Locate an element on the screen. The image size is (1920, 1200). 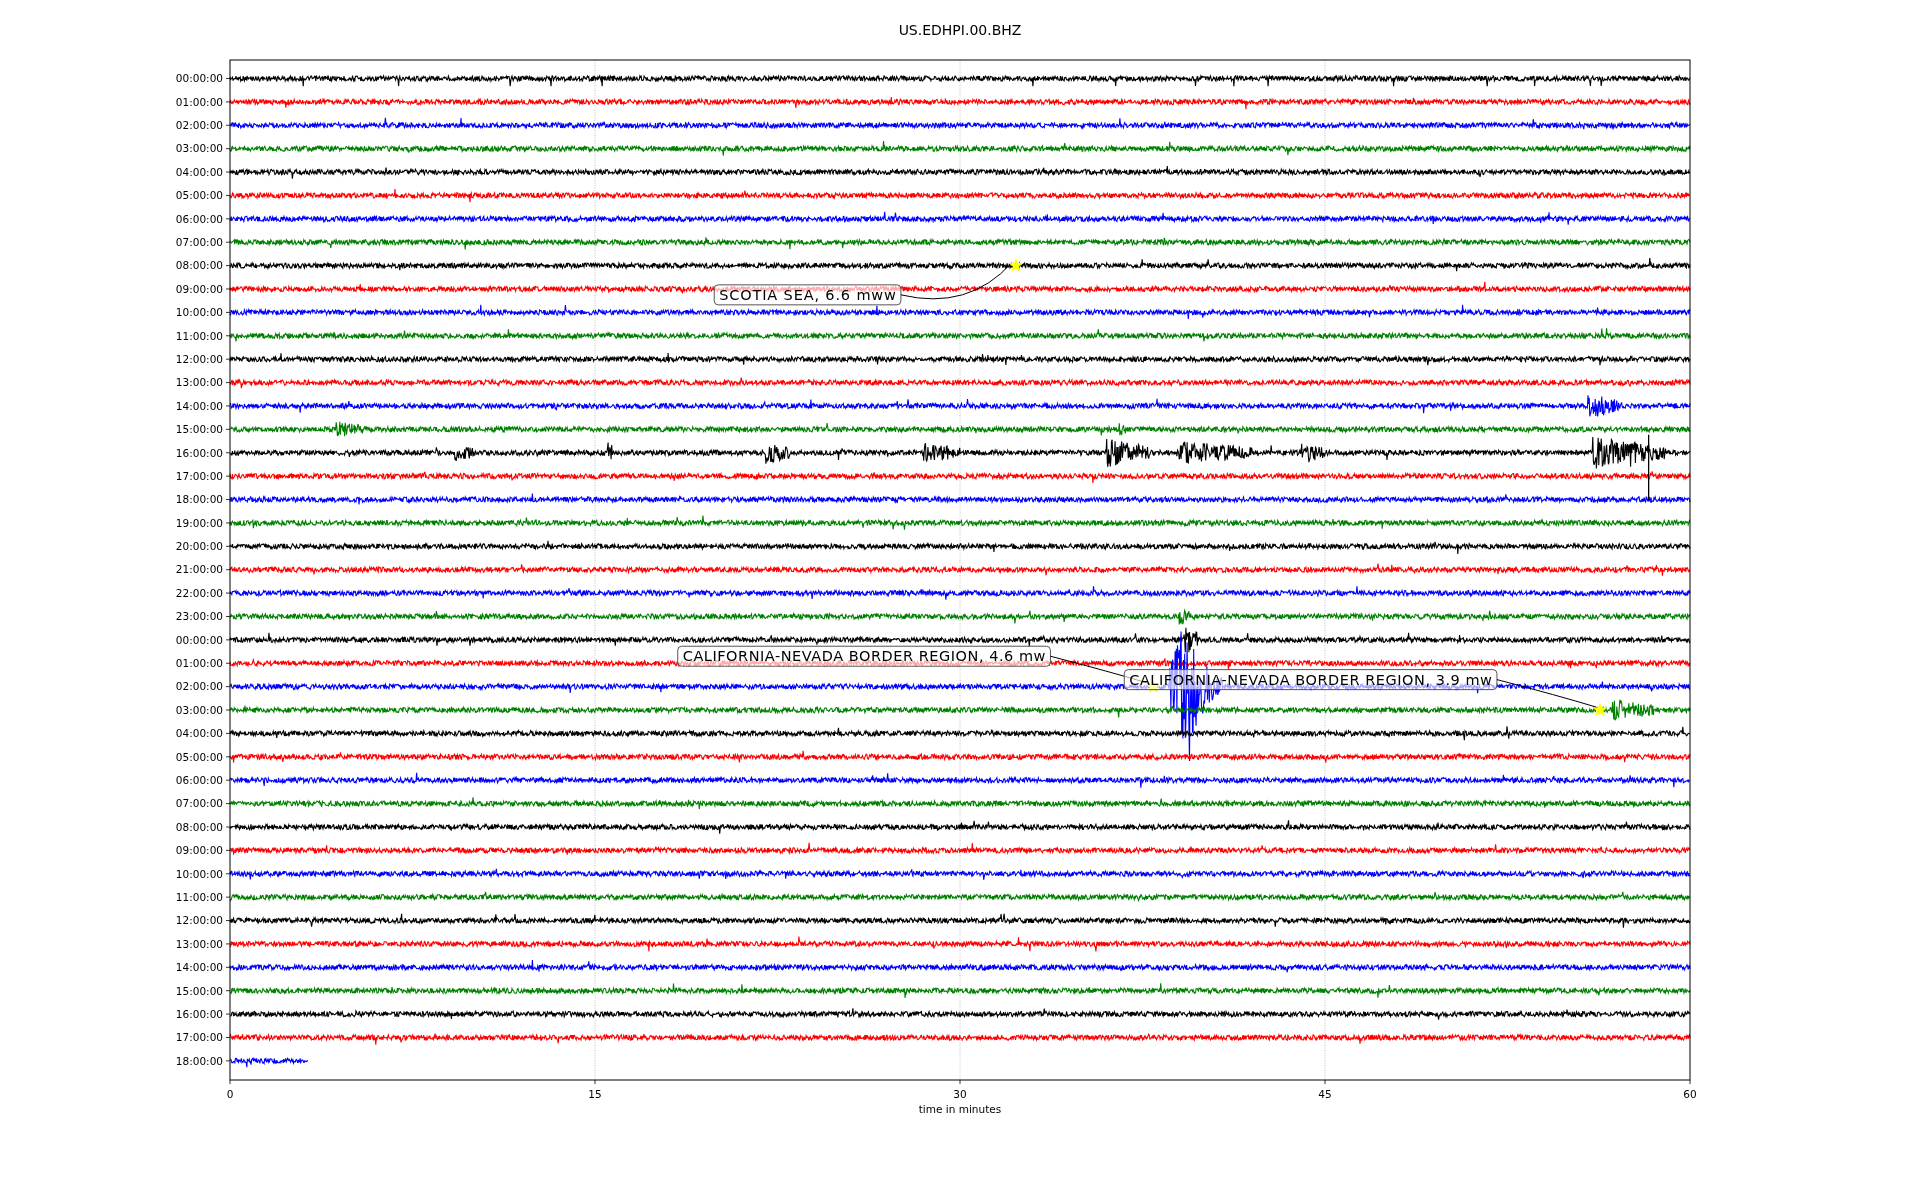
x-tick-label: 45 is located at coordinates (1325, 1094).